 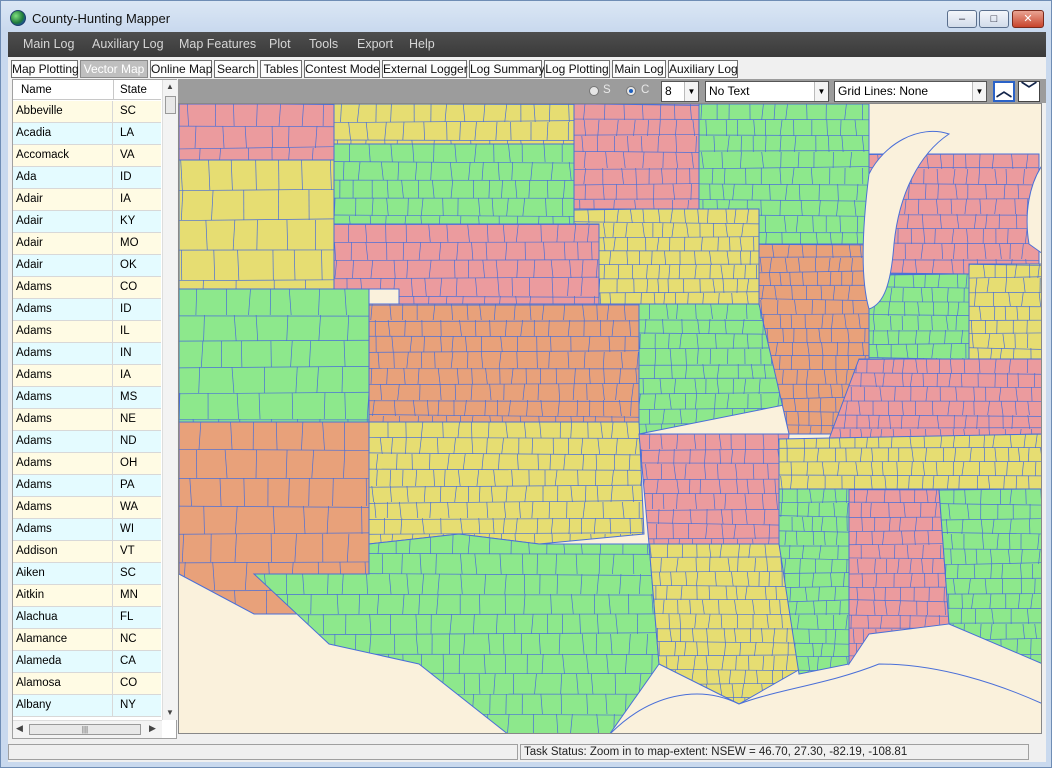 What do you see at coordinates (63, 595) in the screenshot?
I see `county-name: Aitkin` at bounding box center [63, 595].